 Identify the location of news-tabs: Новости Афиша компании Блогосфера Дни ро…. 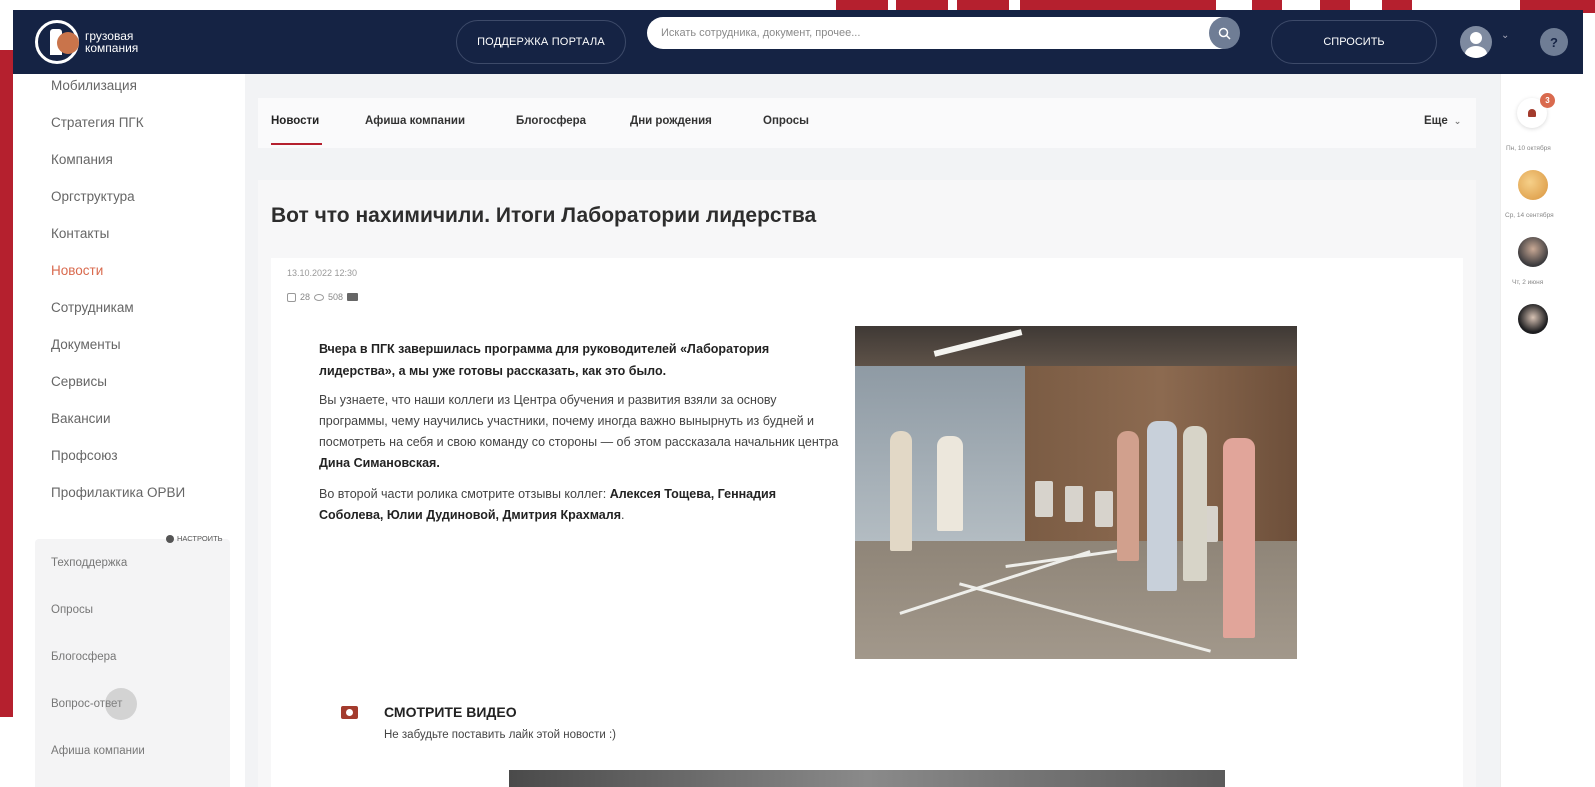
(867, 123).